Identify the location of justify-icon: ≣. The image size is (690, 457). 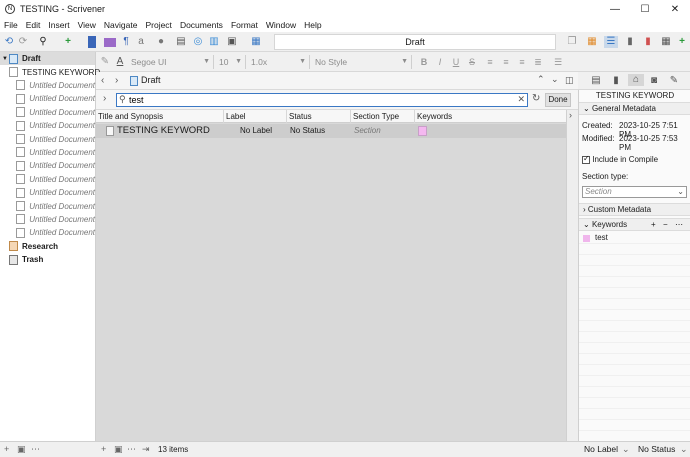
(538, 62).